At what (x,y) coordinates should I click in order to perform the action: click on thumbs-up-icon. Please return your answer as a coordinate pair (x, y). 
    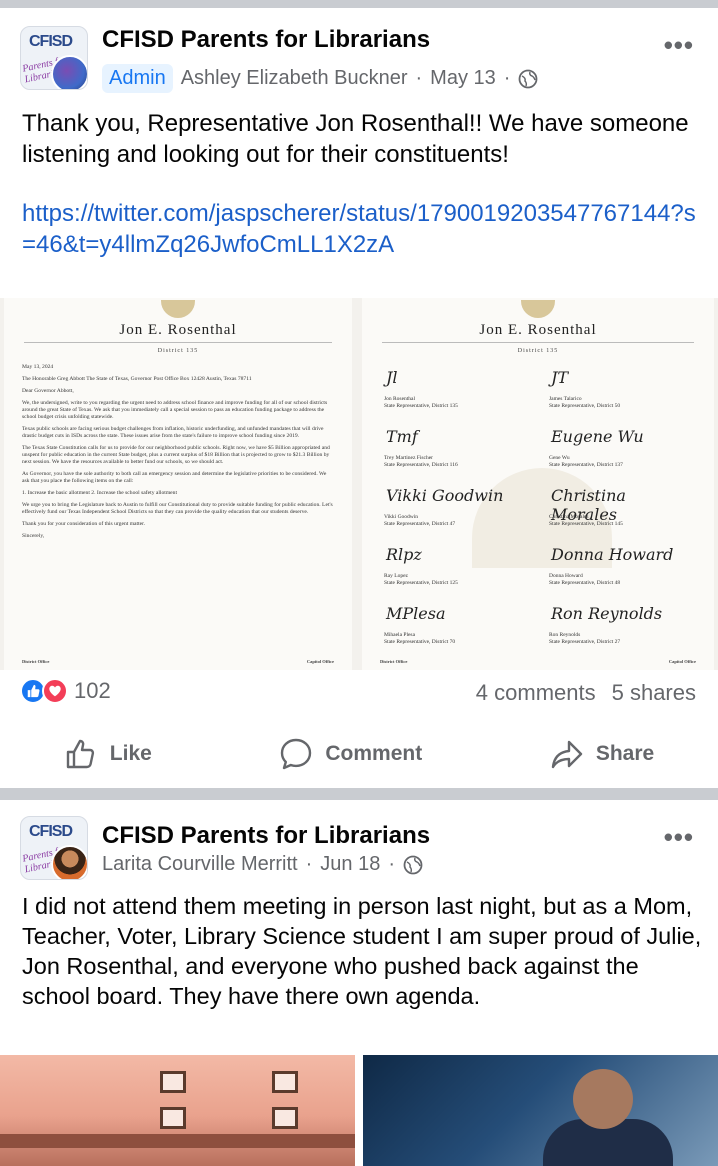
    Looking at the image, I should click on (80, 754).